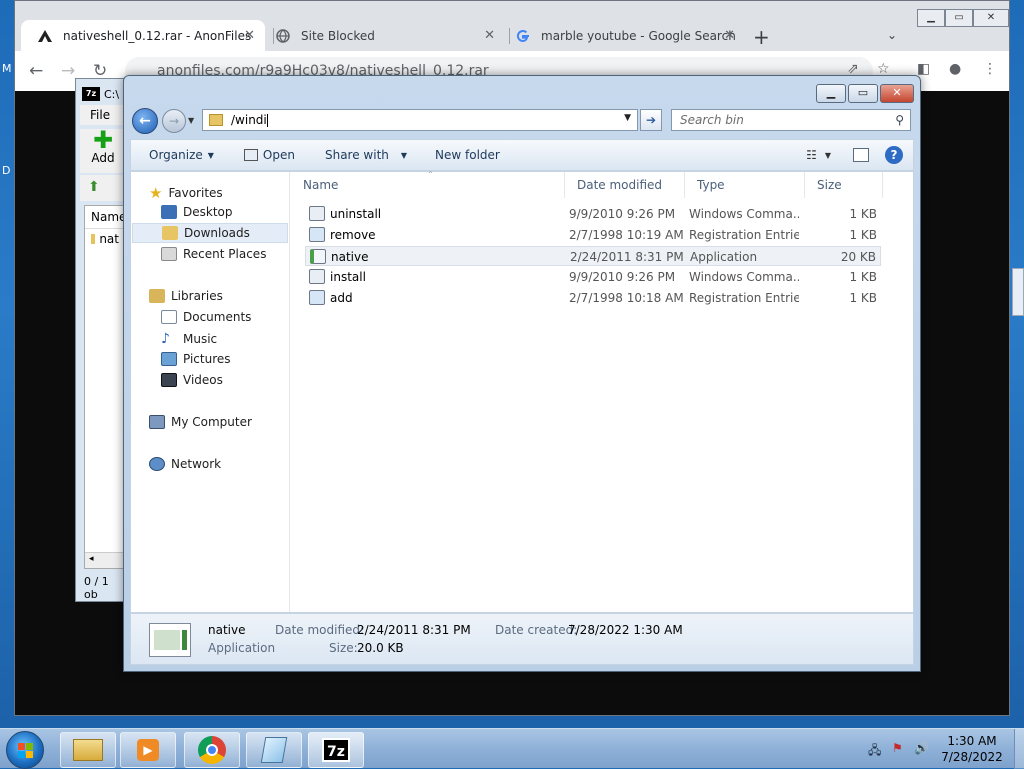  I want to click on command-label: Open, so click(278, 155).